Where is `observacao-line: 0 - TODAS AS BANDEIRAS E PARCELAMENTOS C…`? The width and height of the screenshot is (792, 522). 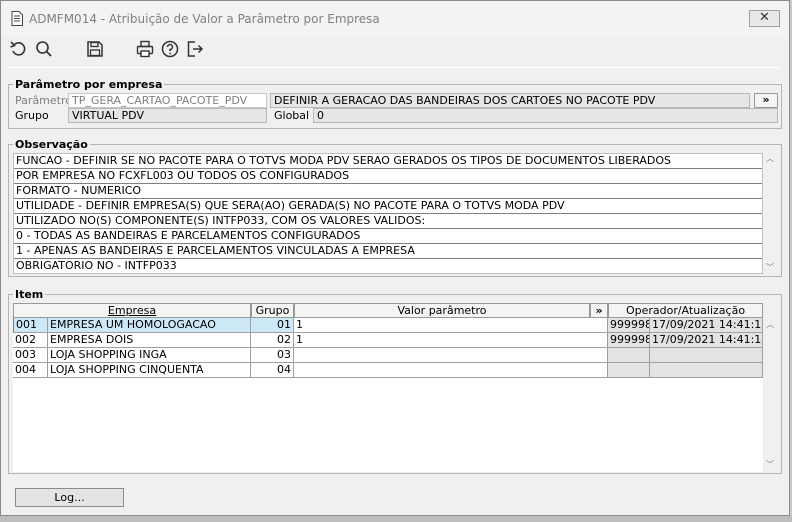
observacao-line: 0 - TODAS AS BANDEIRAS E PARCELAMENTOS C… is located at coordinates (388, 236).